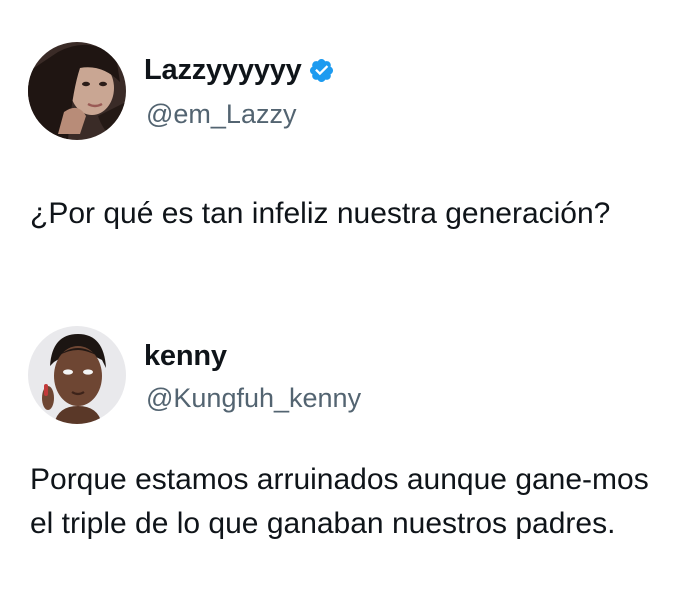  I want to click on verified-badge-icon, so click(321, 70).